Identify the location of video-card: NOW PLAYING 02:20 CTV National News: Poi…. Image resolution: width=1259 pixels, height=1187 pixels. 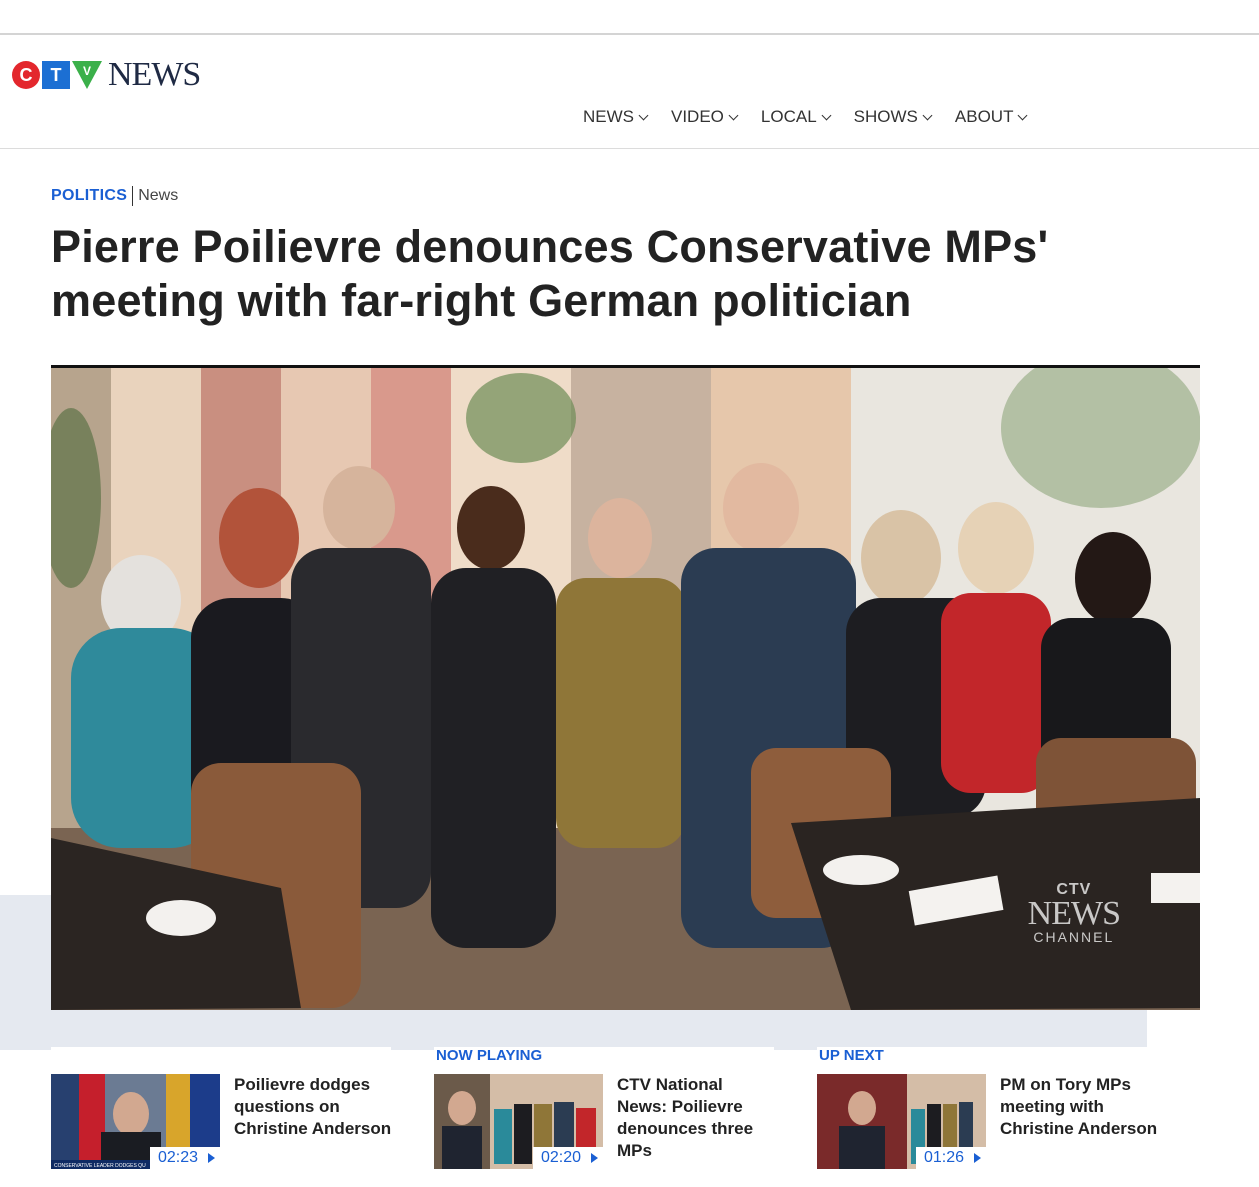
(604, 1112).